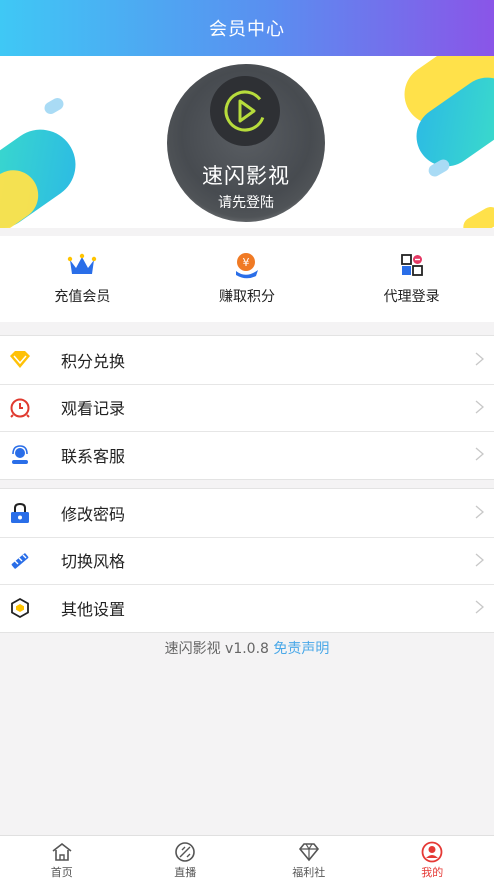 This screenshot has width=494, height=880. What do you see at coordinates (82, 265) in the screenshot?
I see `crown-icon` at bounding box center [82, 265].